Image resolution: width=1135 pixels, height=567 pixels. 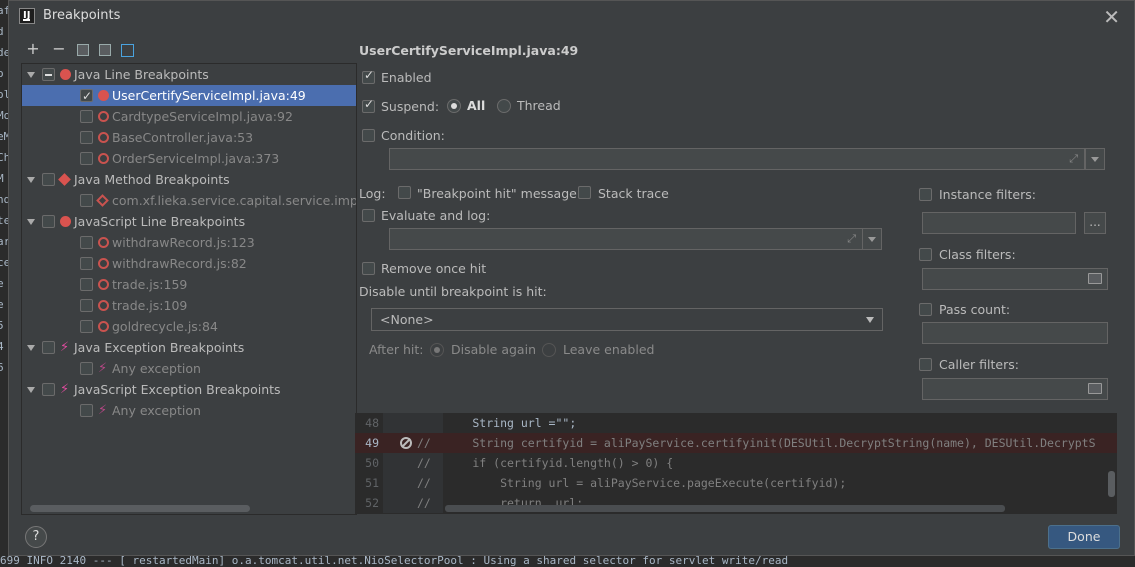 I want to click on tree-group-row: ⚡ Java Exception Breakpoints, so click(x=189, y=347).